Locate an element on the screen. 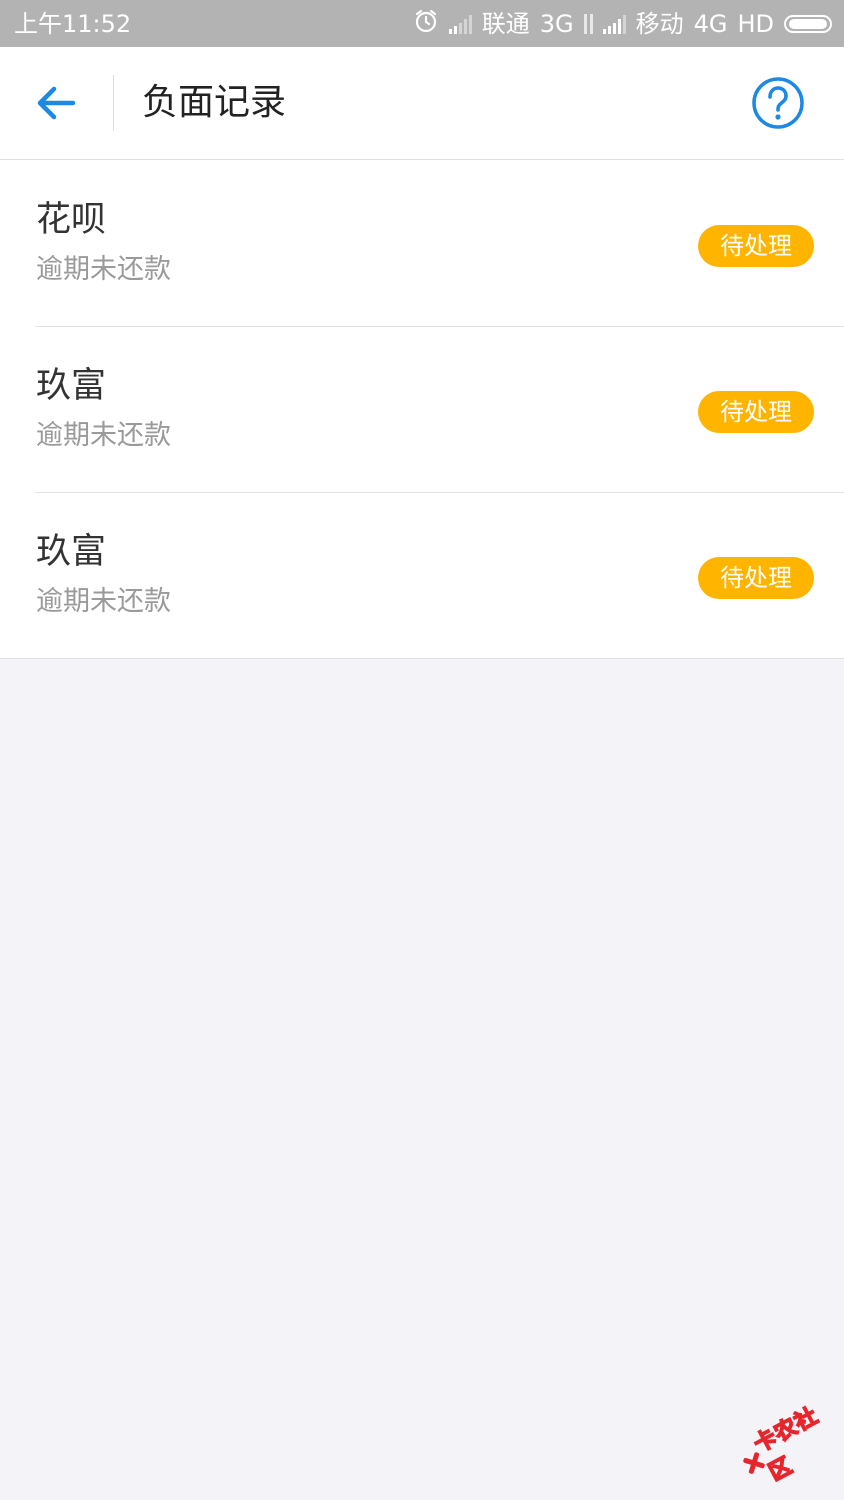 This screenshot has width=844, height=1500. title-divider is located at coordinates (113, 103).